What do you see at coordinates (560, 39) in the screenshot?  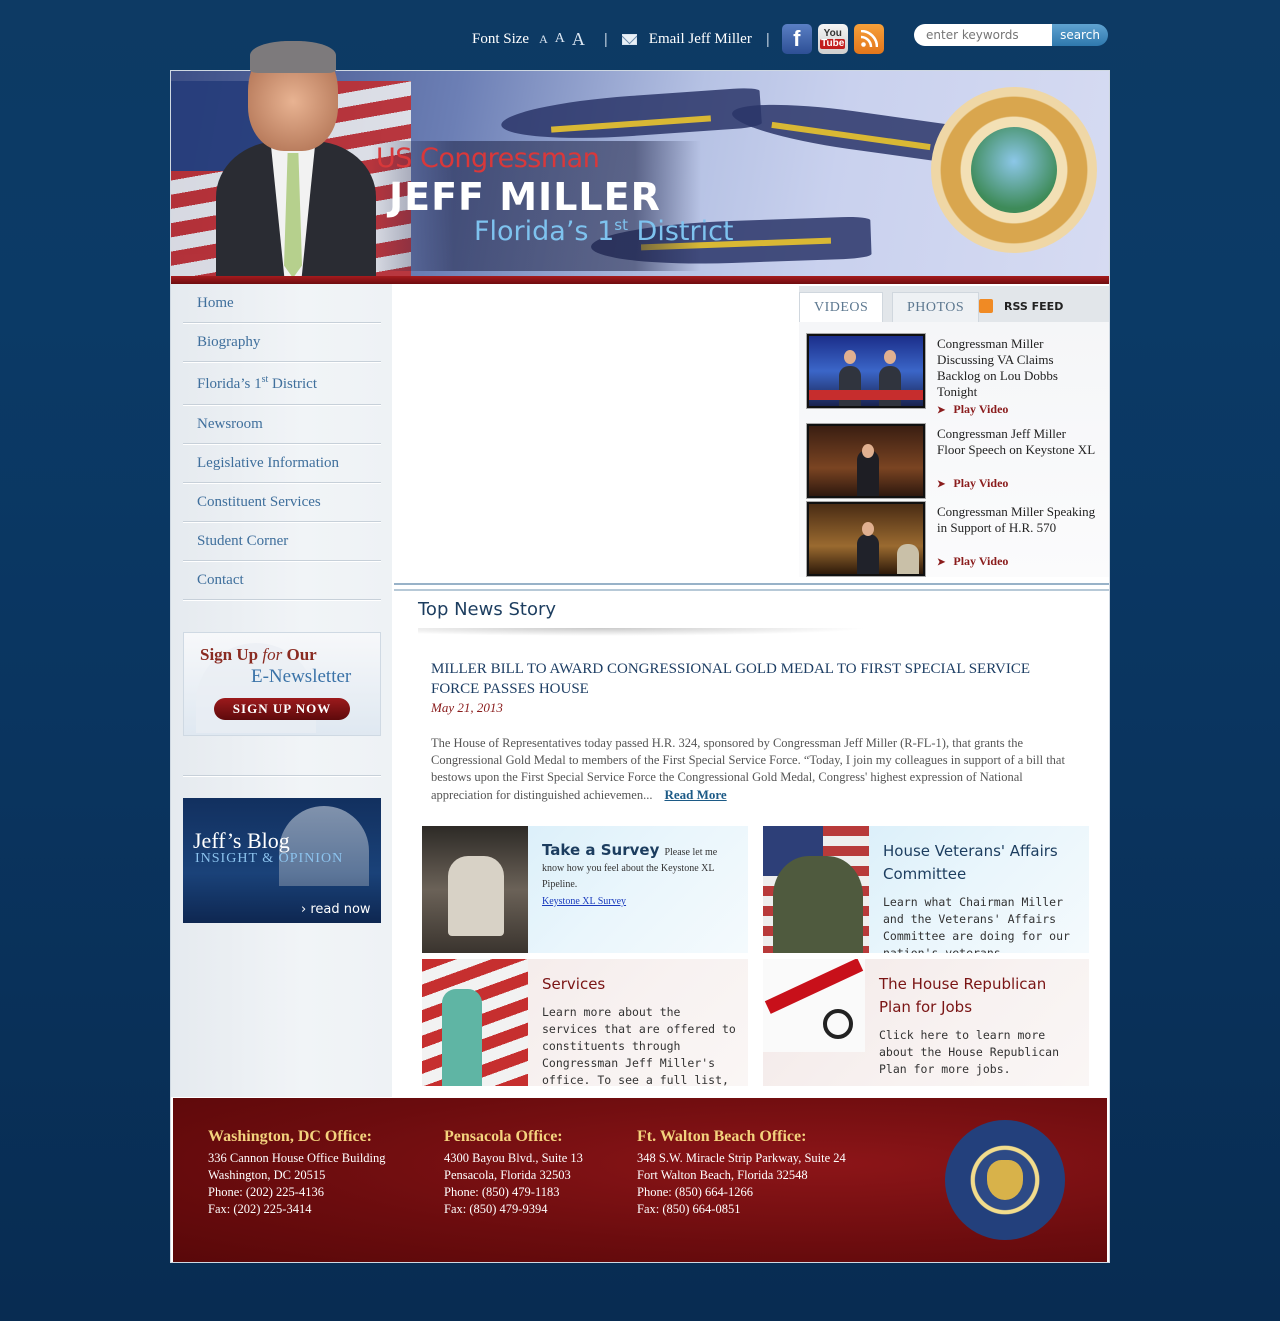 I see `font-size-medium-button: A` at bounding box center [560, 39].